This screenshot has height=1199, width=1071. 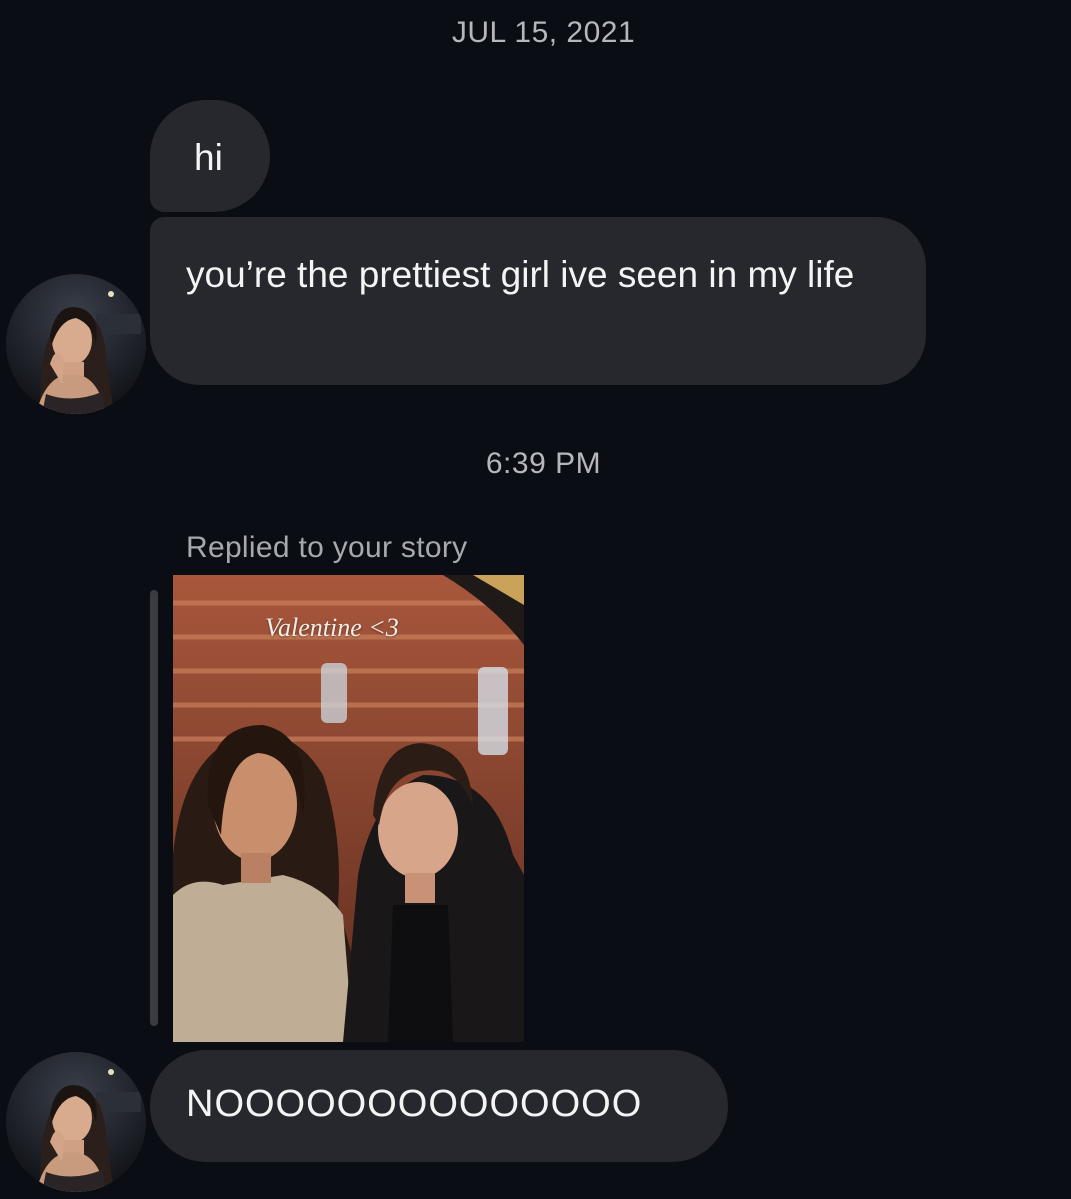 What do you see at coordinates (327, 547) in the screenshot?
I see `reply-context-label: Replied to your story` at bounding box center [327, 547].